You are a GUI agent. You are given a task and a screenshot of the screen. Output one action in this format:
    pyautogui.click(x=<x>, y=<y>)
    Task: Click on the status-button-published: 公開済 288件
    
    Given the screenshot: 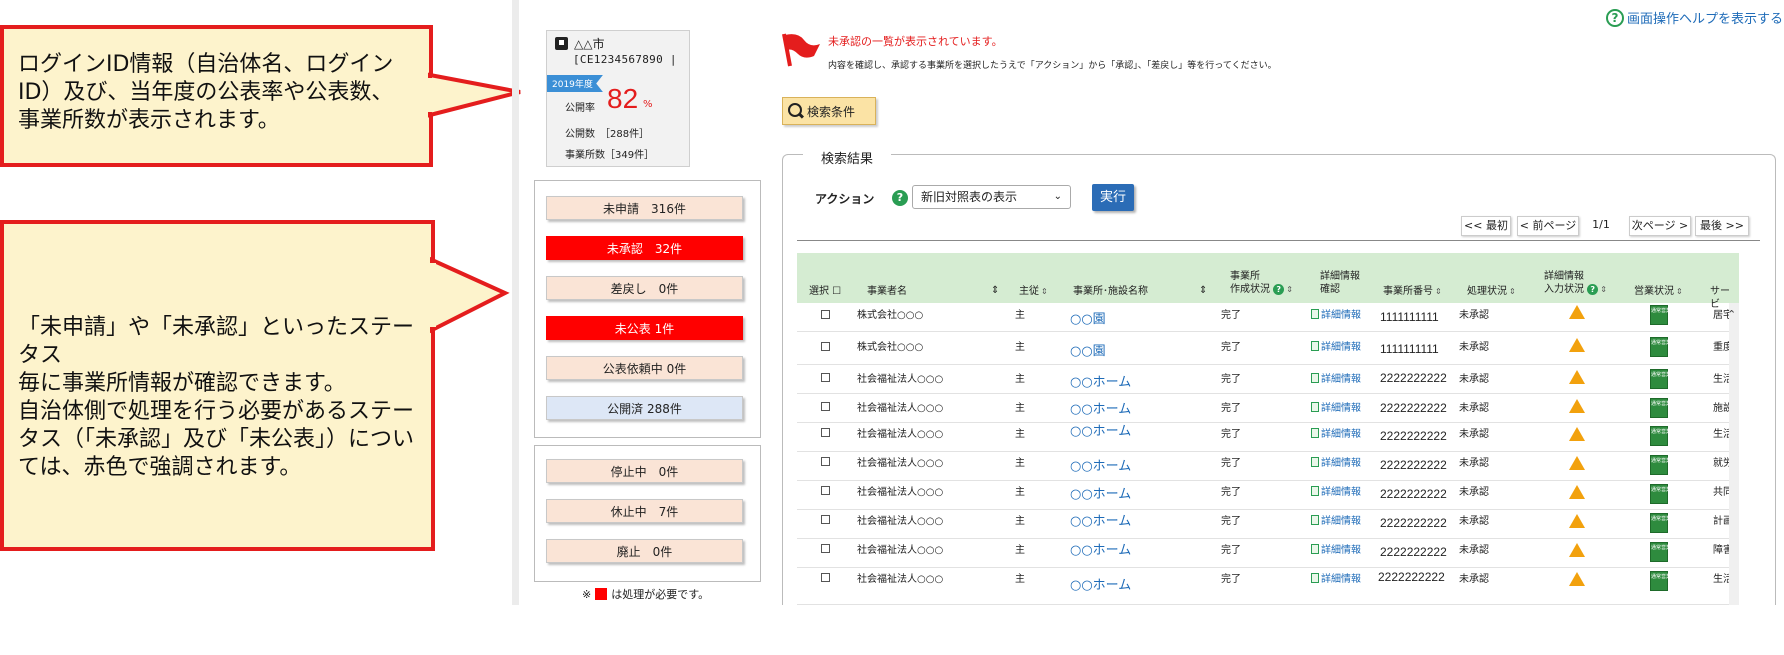 What is the action you would take?
    pyautogui.click(x=644, y=408)
    